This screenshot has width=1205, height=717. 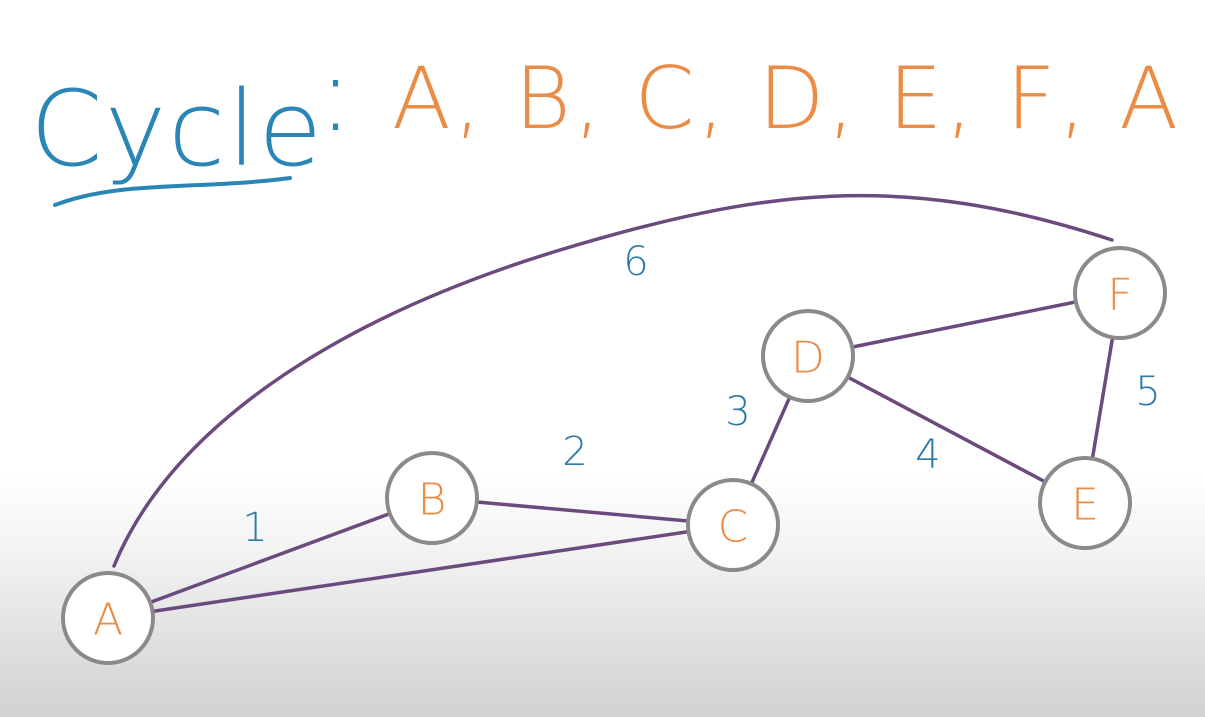 I want to click on edge-weight-a-b: 1, so click(x=254, y=528).